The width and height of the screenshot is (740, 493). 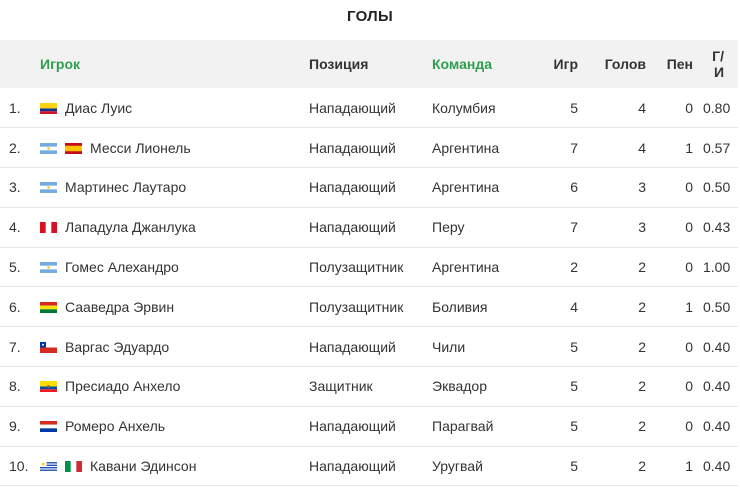 I want to click on rank-cell: 2., so click(x=15, y=147).